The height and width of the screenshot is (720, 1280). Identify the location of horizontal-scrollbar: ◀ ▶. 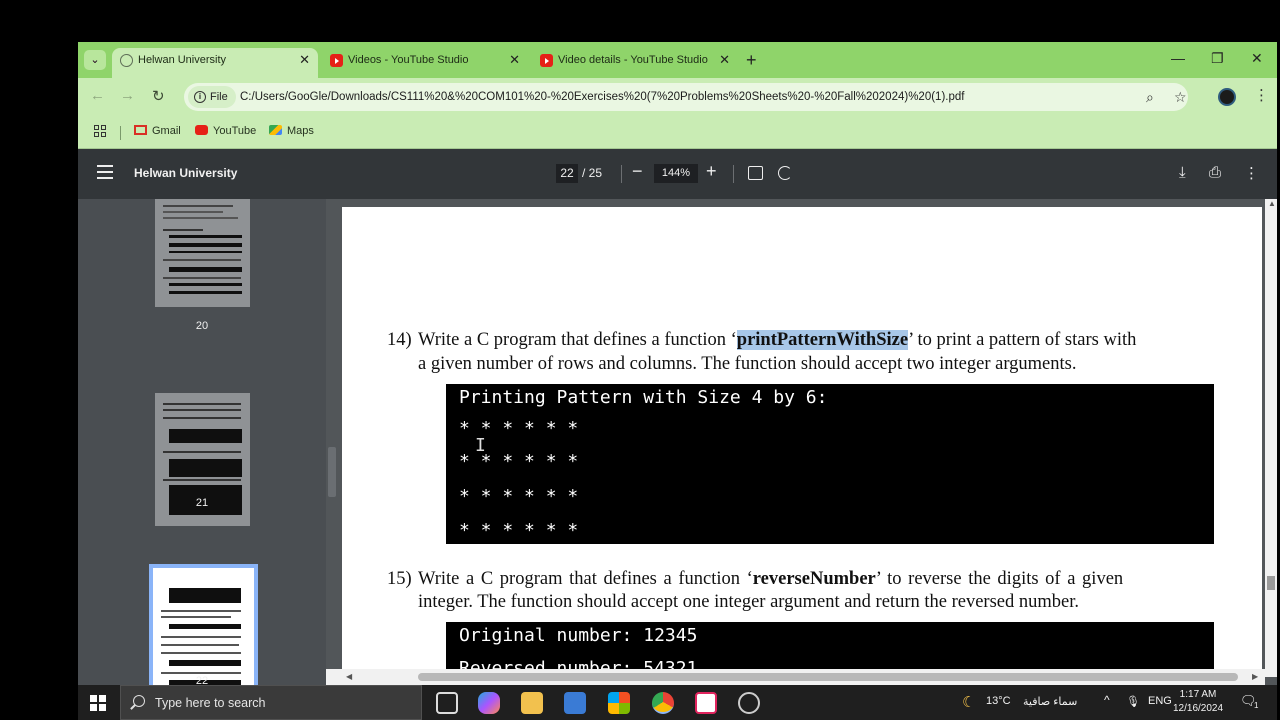
(795, 677).